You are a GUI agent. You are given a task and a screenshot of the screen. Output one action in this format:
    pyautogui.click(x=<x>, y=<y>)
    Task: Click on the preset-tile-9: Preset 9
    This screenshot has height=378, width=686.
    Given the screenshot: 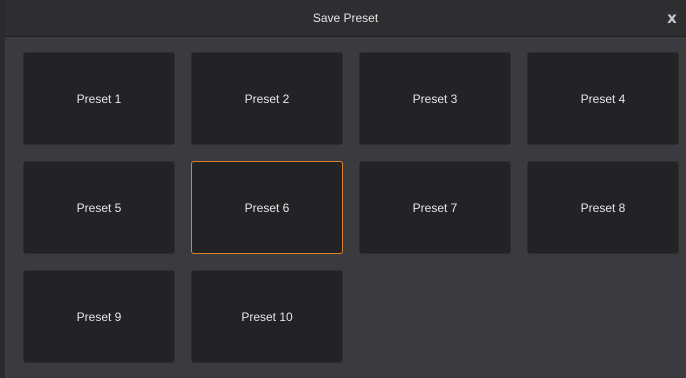 What is the action you would take?
    pyautogui.click(x=99, y=316)
    